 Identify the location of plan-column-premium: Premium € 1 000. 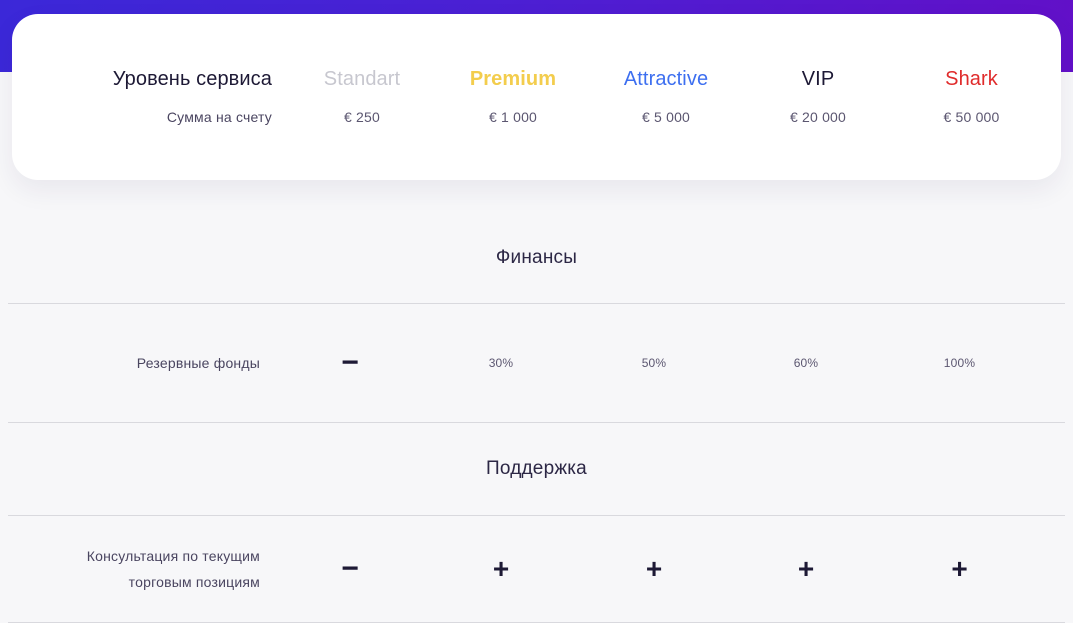
(513, 96).